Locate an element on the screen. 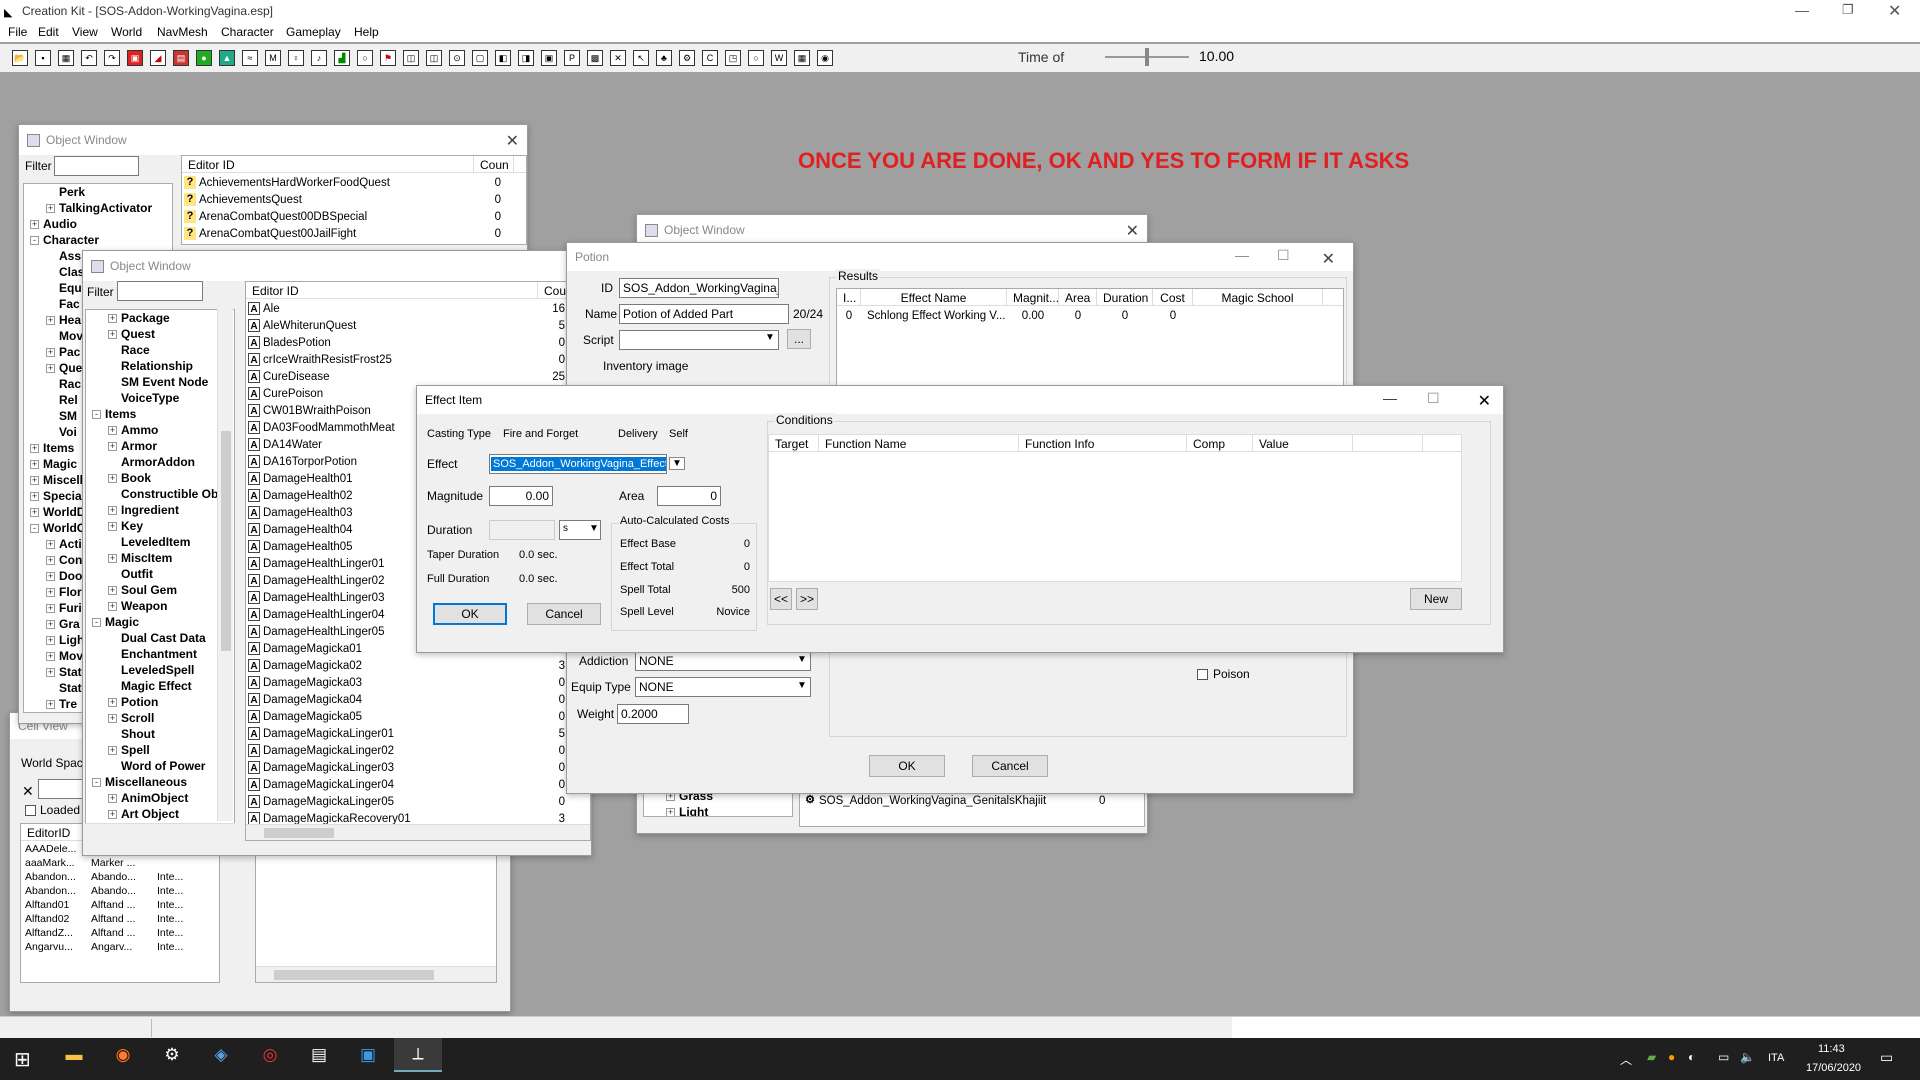  firefox-icon: ◉ is located at coordinates (123, 1055).